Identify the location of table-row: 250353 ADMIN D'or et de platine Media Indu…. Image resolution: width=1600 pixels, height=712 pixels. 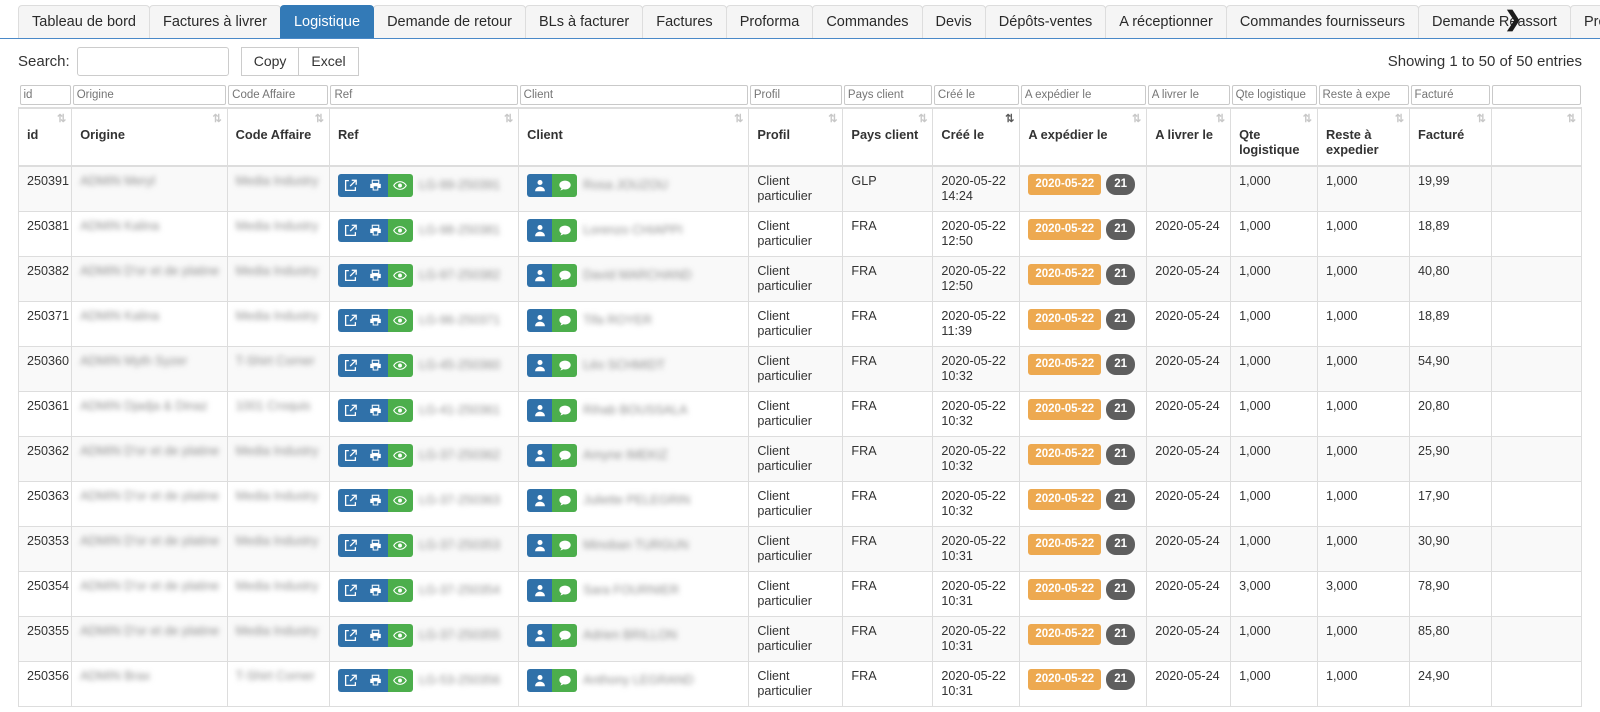
(800, 549).